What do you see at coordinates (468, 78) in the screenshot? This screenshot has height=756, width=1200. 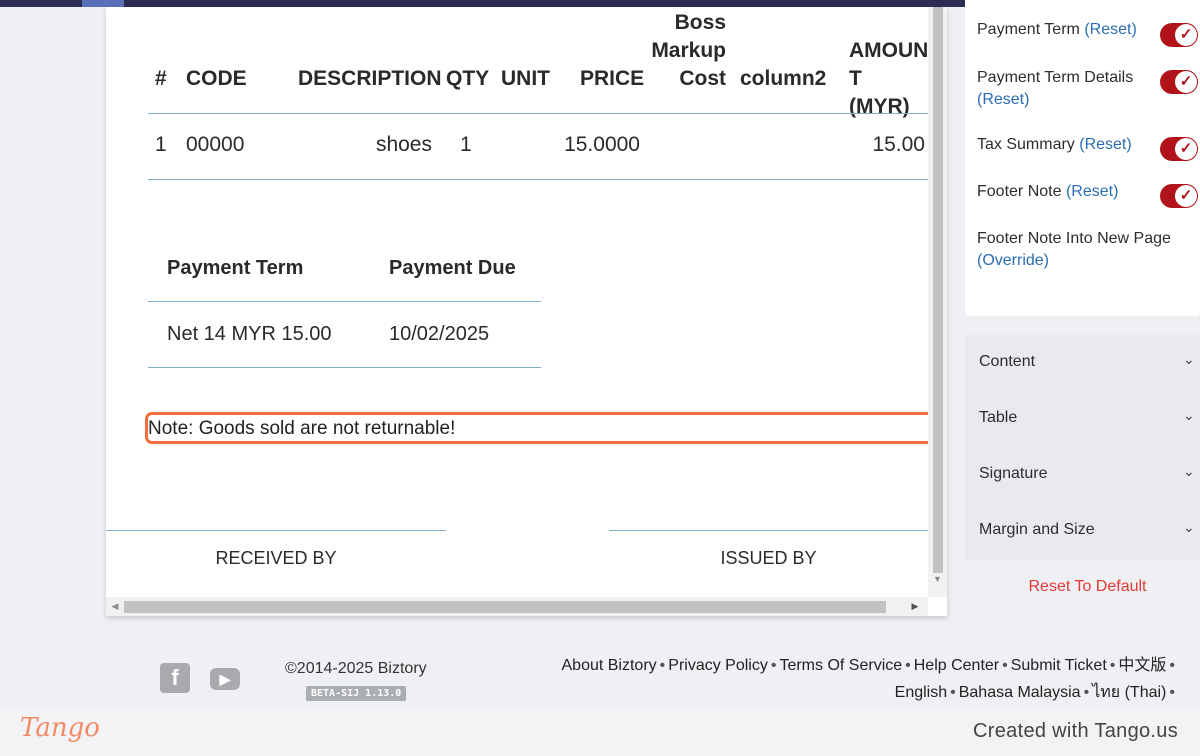 I see `col-header-qty: QTY` at bounding box center [468, 78].